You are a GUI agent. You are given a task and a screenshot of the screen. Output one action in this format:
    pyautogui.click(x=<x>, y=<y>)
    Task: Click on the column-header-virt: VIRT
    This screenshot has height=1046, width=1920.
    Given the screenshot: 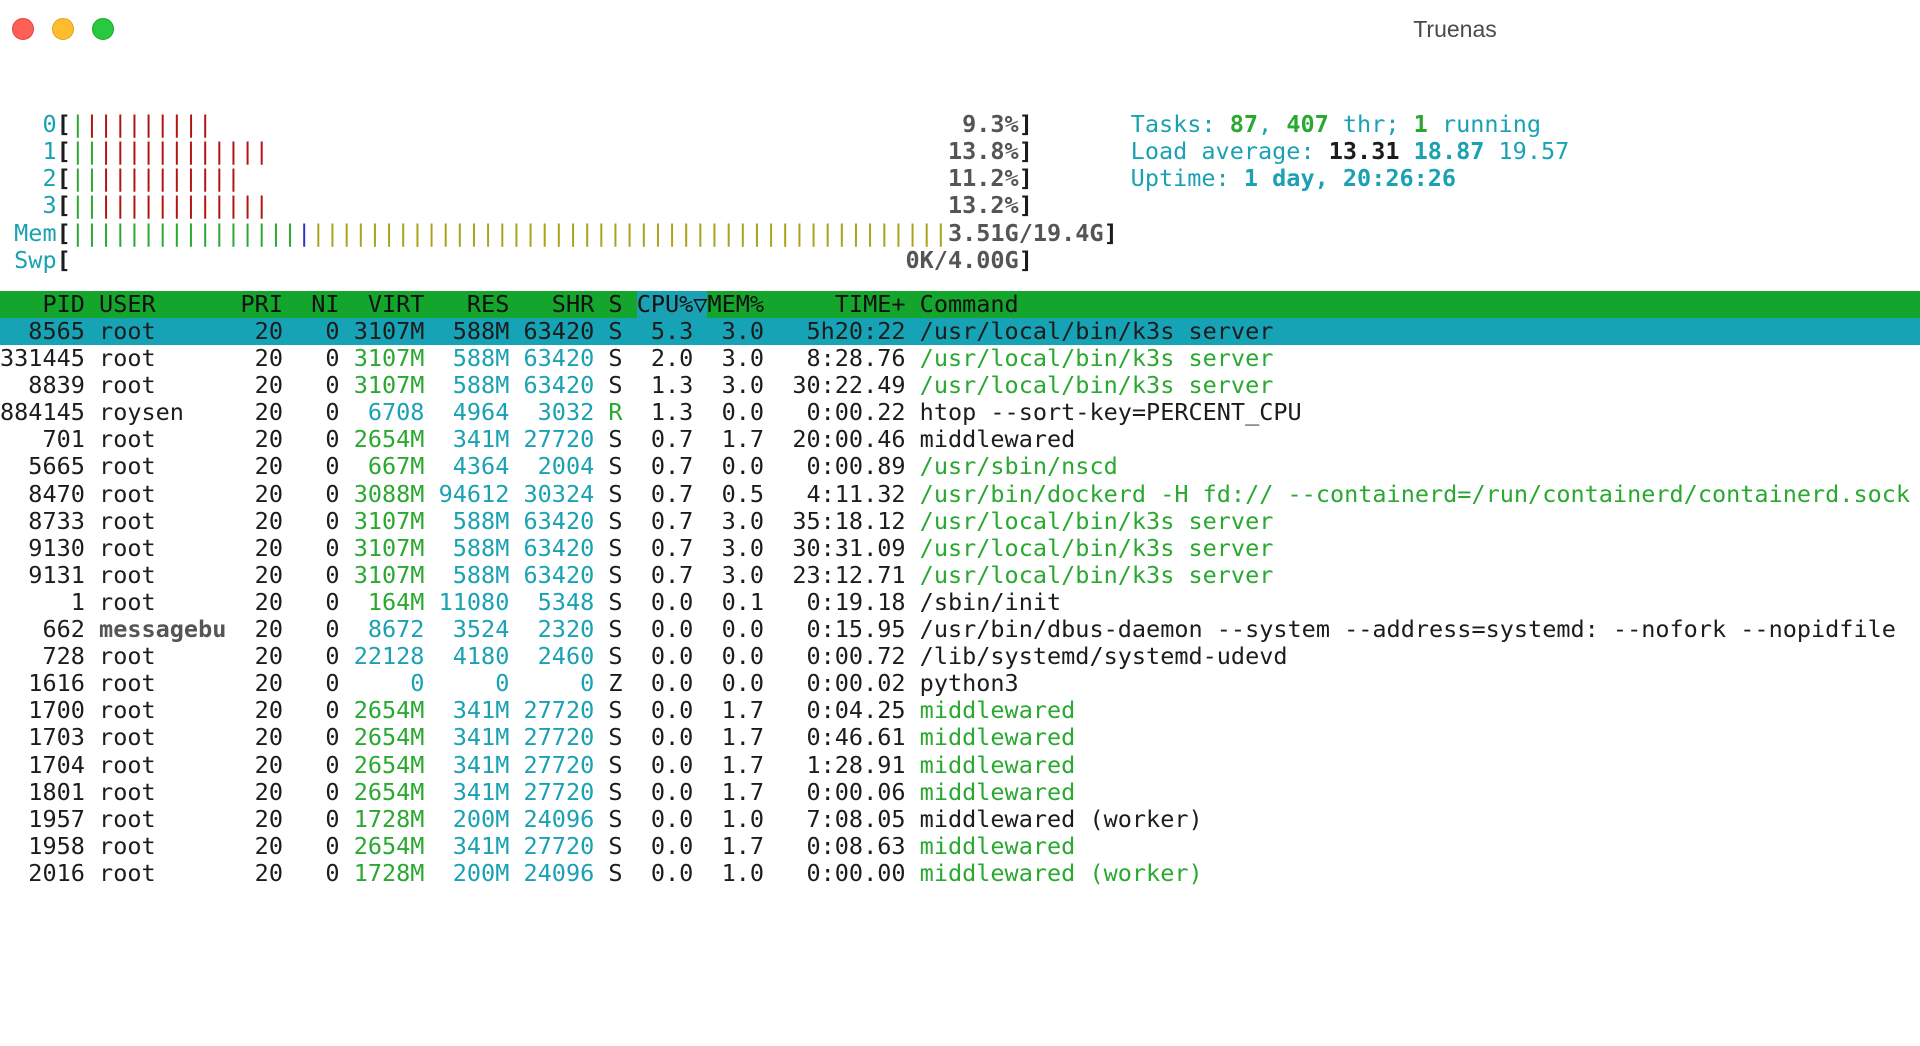 What is the action you would take?
    pyautogui.click(x=396, y=304)
    